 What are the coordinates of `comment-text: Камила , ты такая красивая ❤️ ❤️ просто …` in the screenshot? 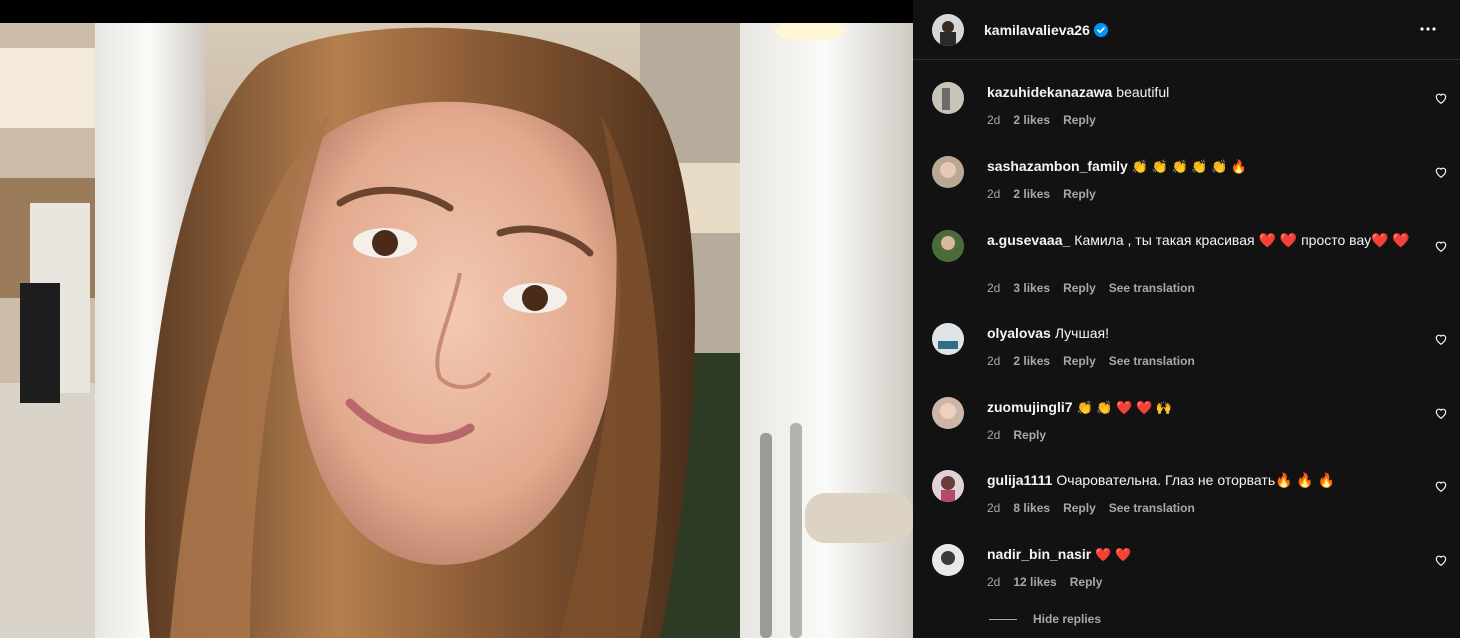 It's located at (1242, 240).